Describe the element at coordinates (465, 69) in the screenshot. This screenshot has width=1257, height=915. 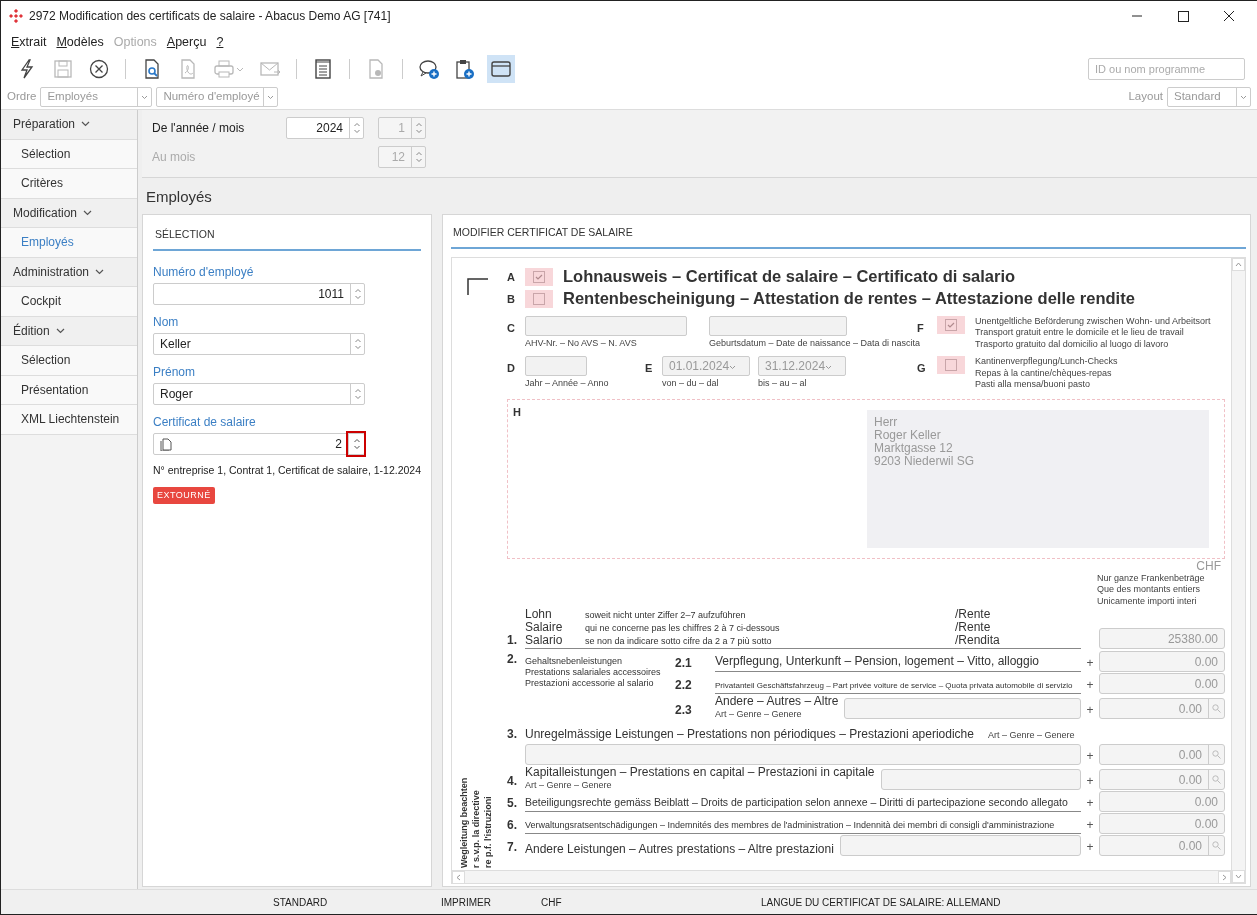
I see `clipboard-add-icon` at that location.